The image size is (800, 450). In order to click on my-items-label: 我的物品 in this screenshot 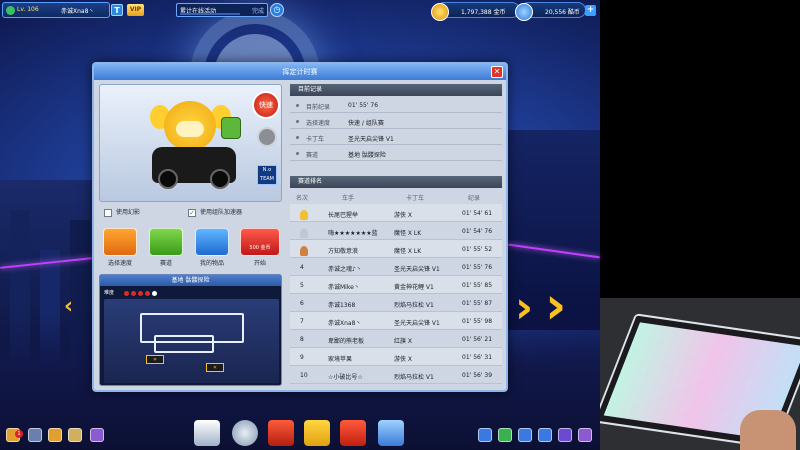, I will do `click(211, 263)`.